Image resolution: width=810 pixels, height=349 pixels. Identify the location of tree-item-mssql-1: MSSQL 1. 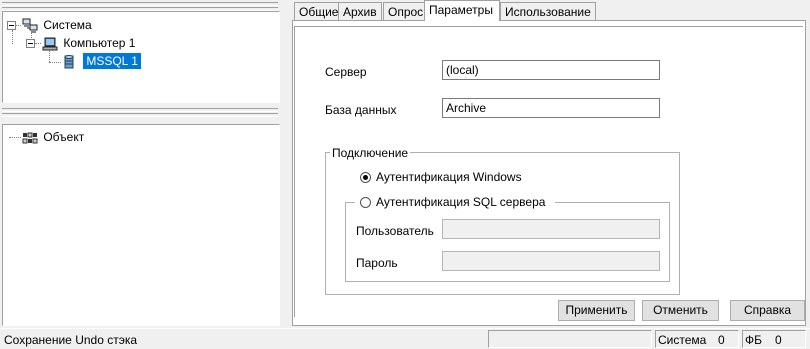
(101, 61).